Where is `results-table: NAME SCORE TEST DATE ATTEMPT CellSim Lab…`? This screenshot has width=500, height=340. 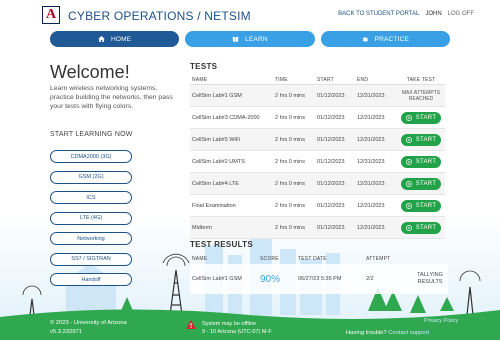
results-table: NAME SCORE TEST DATE ATTEMPT CellSim Lab… is located at coordinates (319, 274).